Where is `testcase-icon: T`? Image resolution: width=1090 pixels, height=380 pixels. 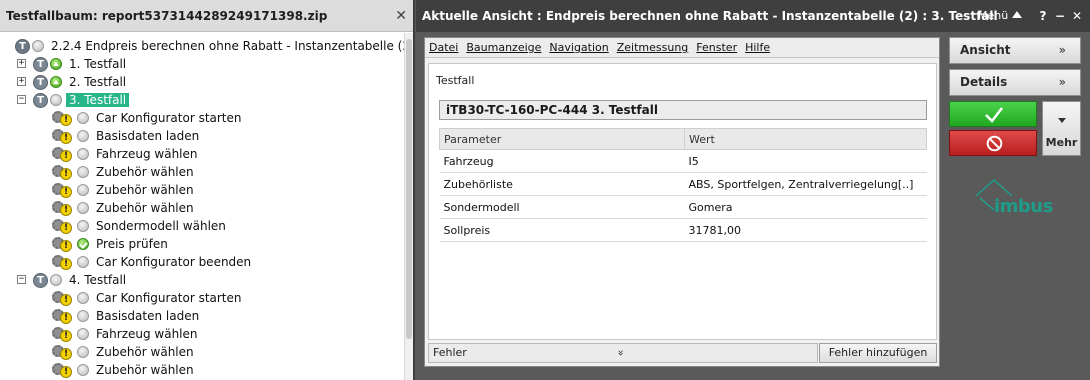
testcase-icon: T is located at coordinates (40, 280).